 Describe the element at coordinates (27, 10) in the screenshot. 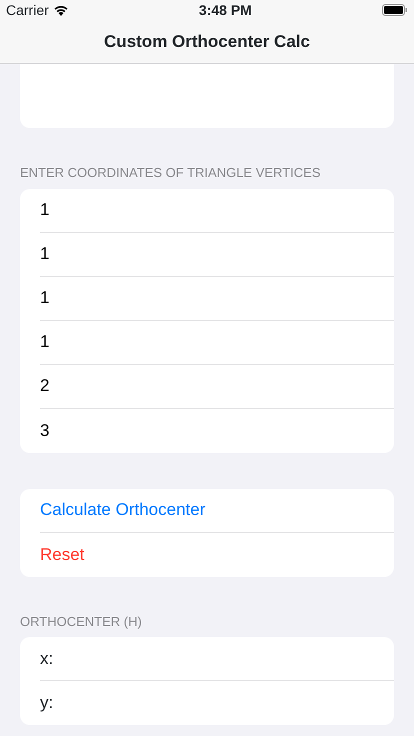

I see `carrier-label: Carrier` at that location.